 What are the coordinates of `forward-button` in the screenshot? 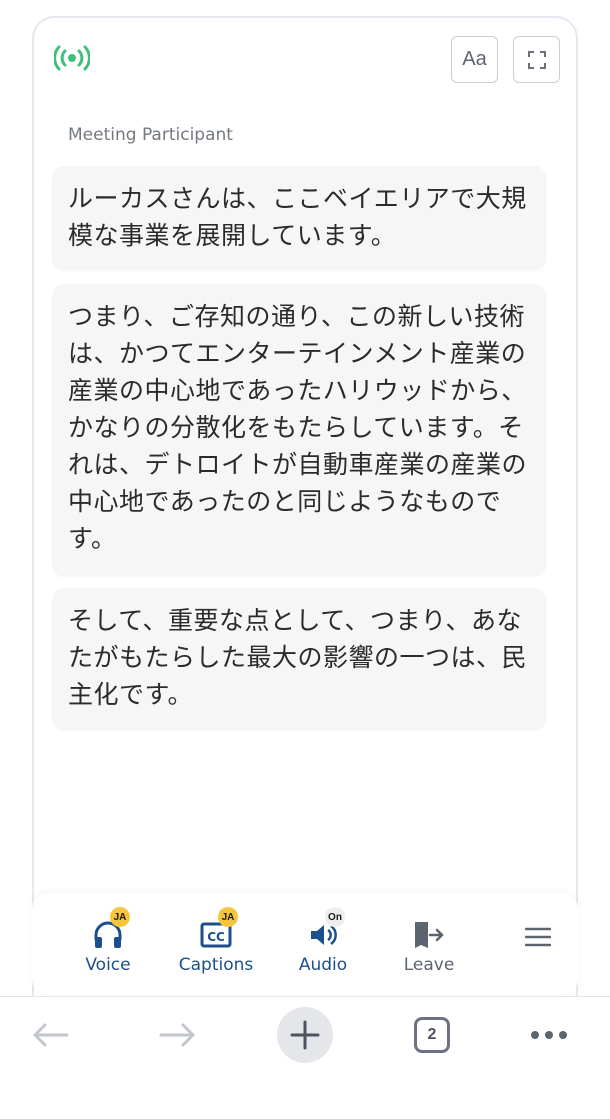 It's located at (178, 1035).